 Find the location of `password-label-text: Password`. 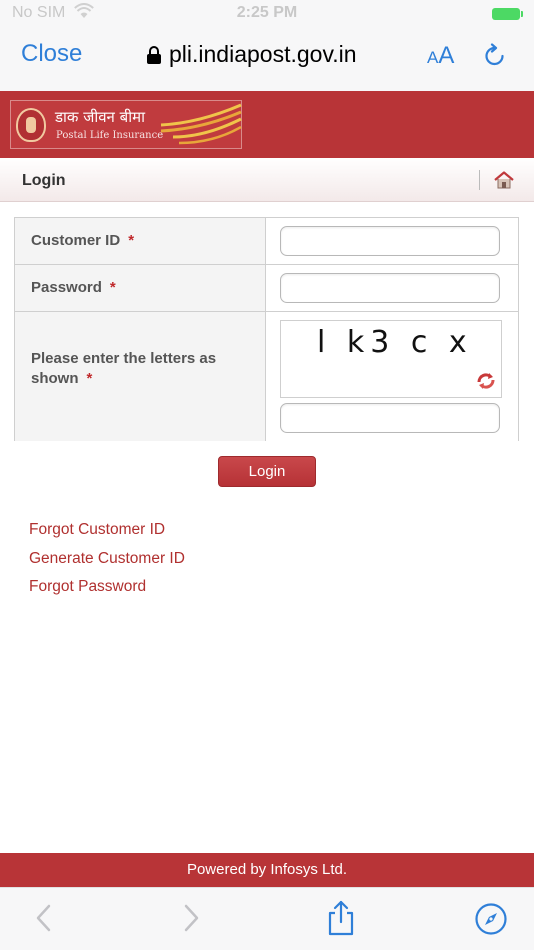

password-label-text: Password is located at coordinates (66, 287).